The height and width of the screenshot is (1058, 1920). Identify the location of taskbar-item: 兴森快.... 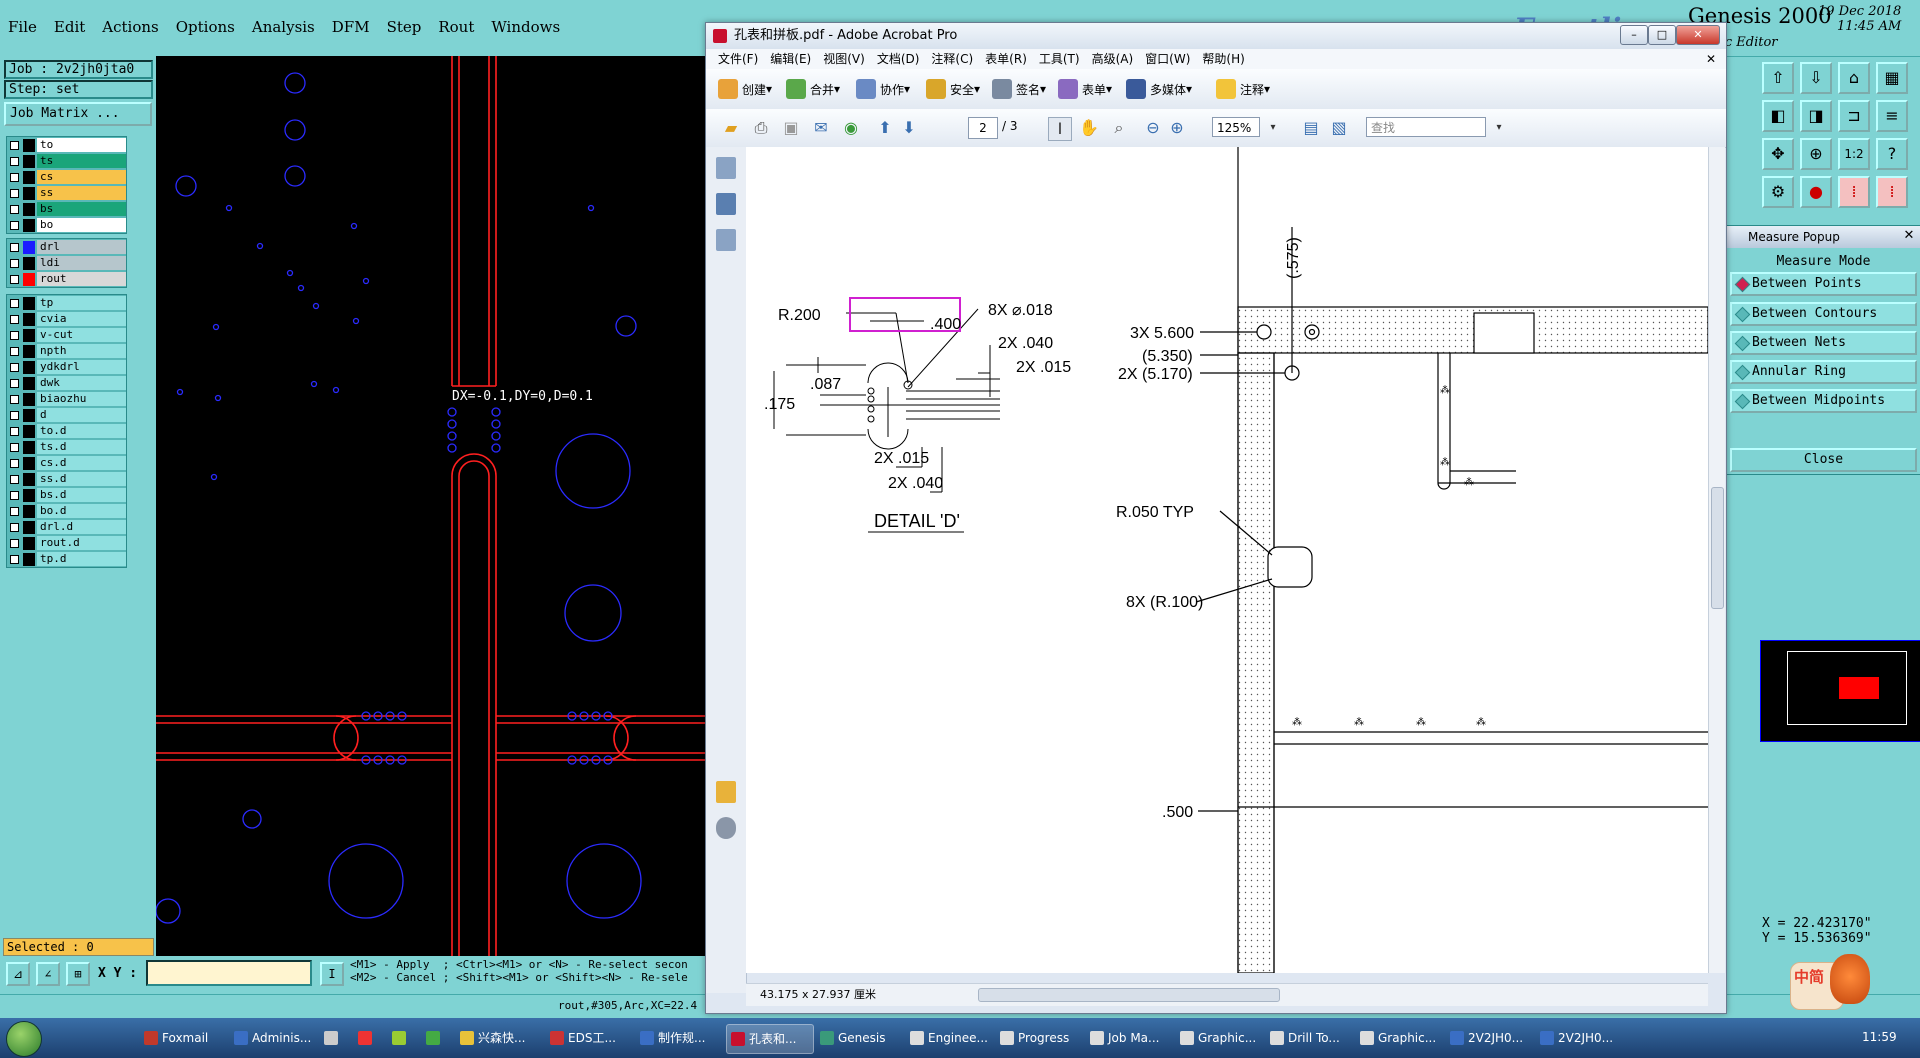
(499, 1038).